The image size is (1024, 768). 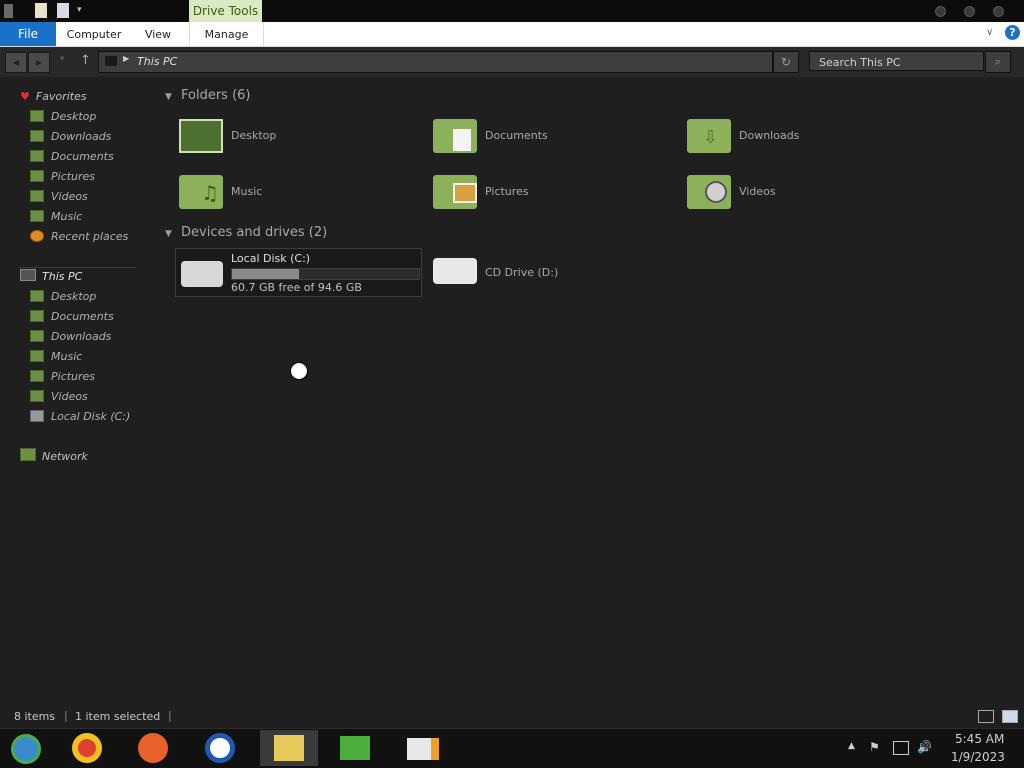 What do you see at coordinates (201, 192) in the screenshot?
I see `music-folder-icon: ♫` at bounding box center [201, 192].